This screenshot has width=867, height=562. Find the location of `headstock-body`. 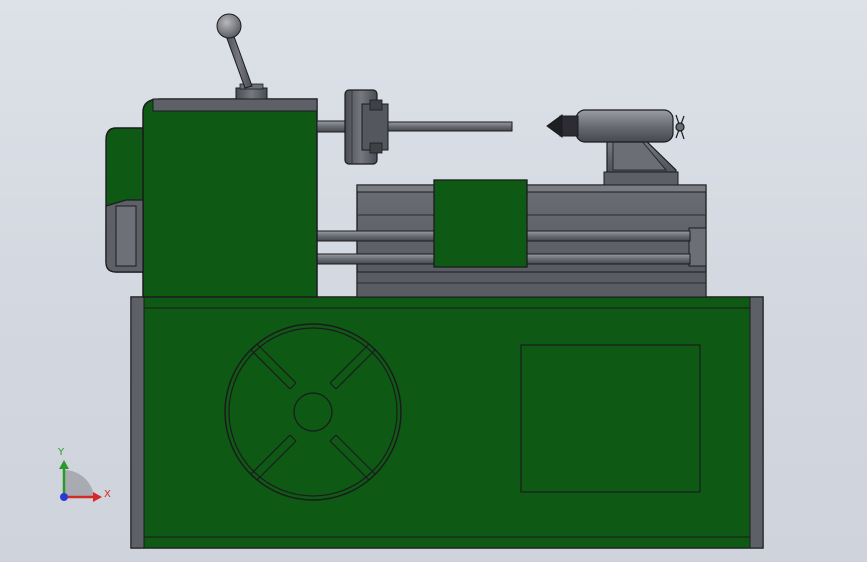

headstock-body is located at coordinates (230, 198).